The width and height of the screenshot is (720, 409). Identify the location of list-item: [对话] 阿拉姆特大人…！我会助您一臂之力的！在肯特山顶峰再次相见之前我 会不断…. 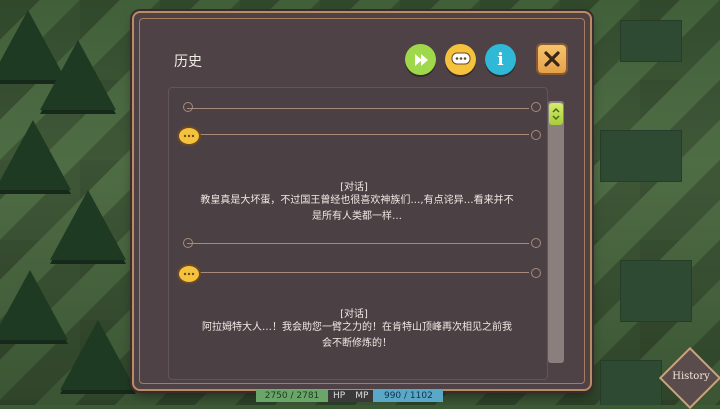
(359, 321).